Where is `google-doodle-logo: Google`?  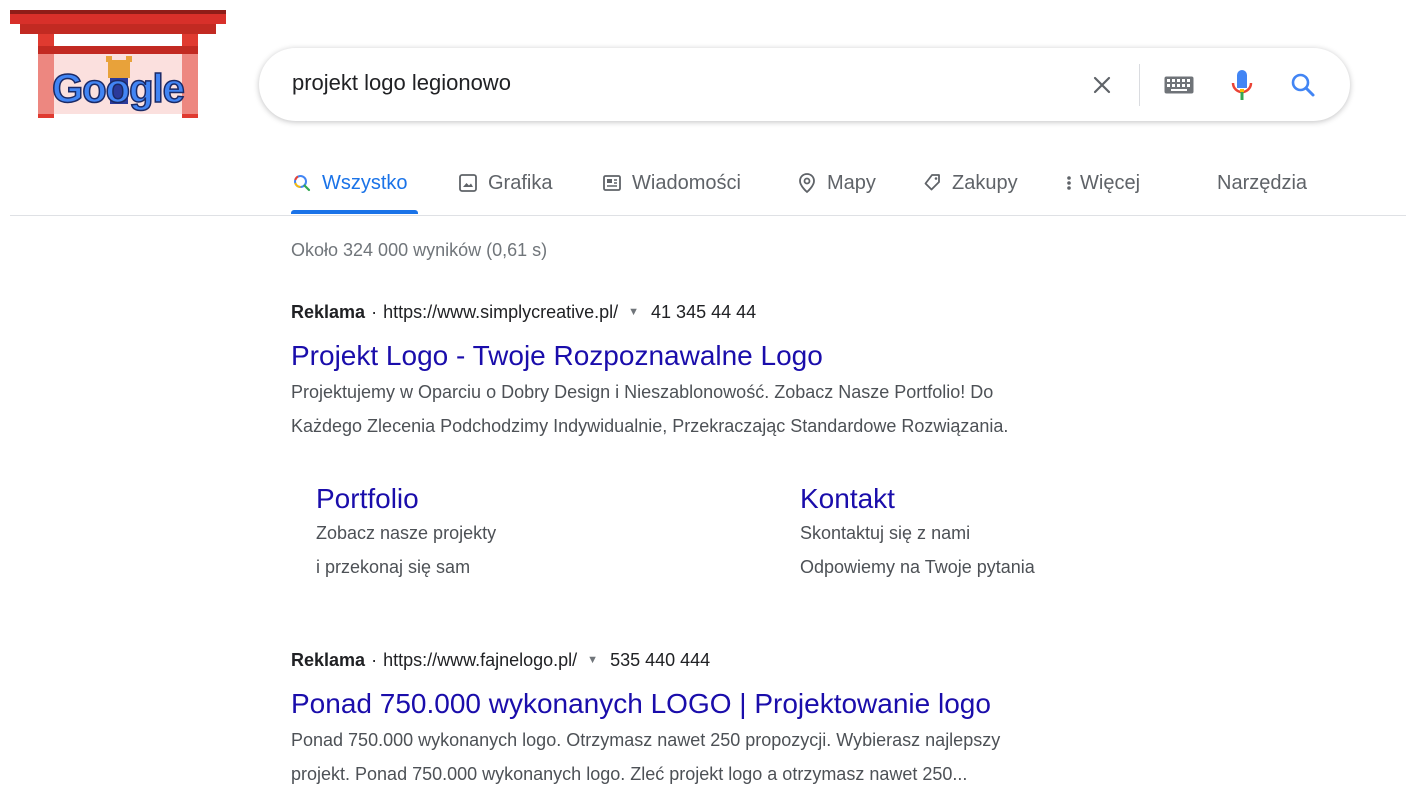
google-doodle-logo: Google is located at coordinates (118, 63).